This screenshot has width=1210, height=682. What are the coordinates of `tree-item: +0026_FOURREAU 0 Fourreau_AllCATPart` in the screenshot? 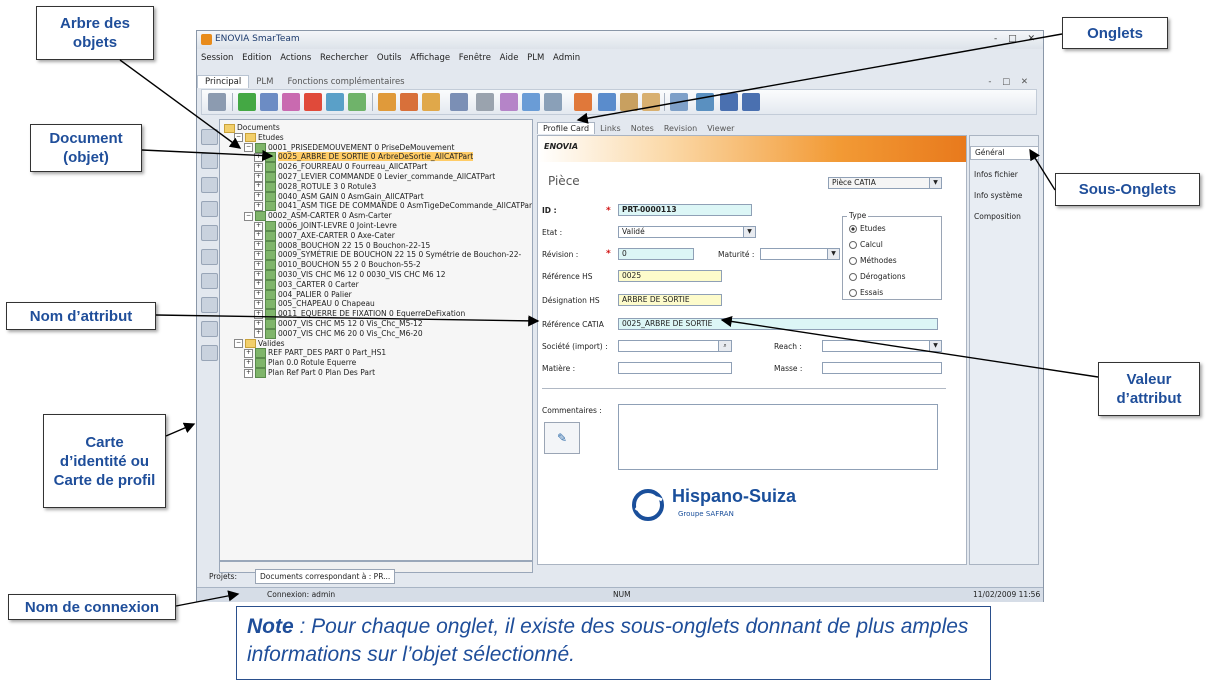 It's located at (340, 167).